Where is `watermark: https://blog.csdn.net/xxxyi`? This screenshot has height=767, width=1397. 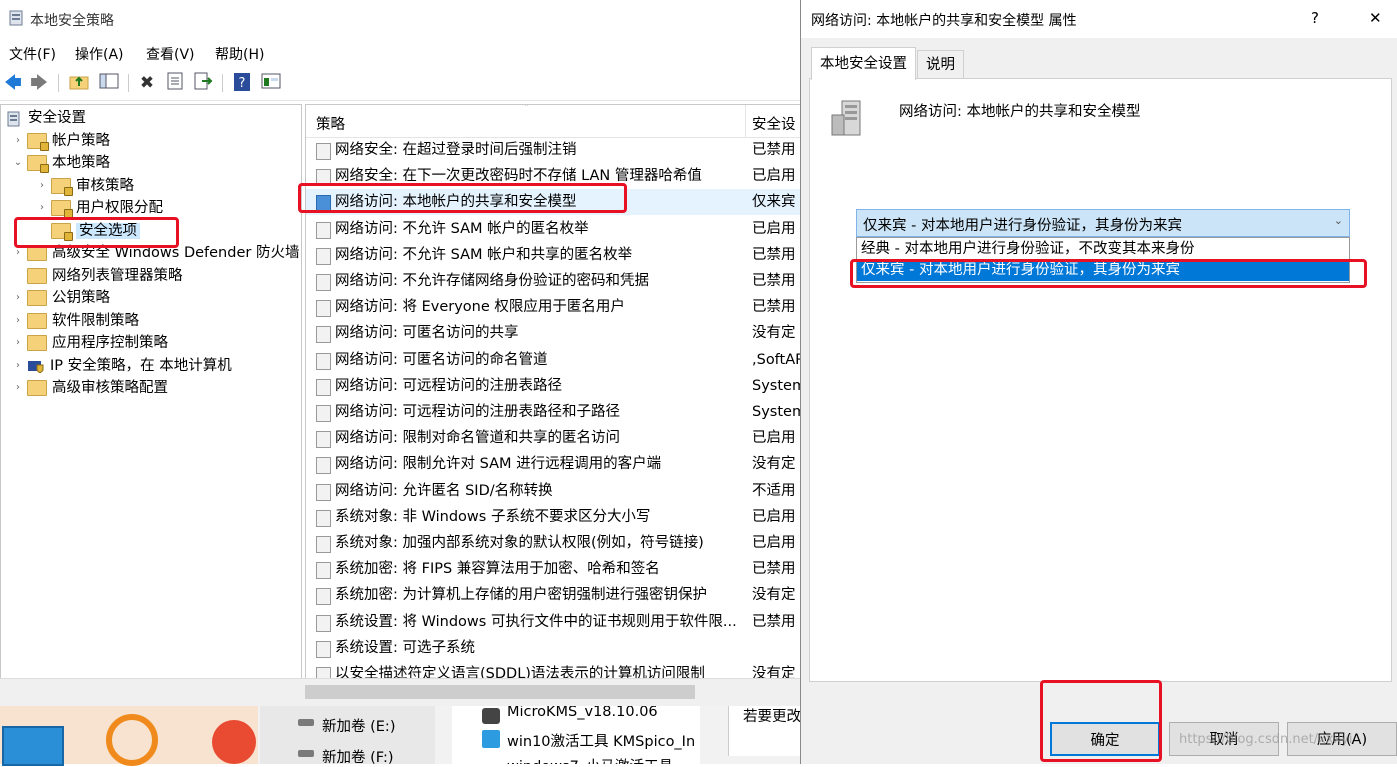 watermark: https://blog.csdn.net/xxxyi is located at coordinates (1266, 739).